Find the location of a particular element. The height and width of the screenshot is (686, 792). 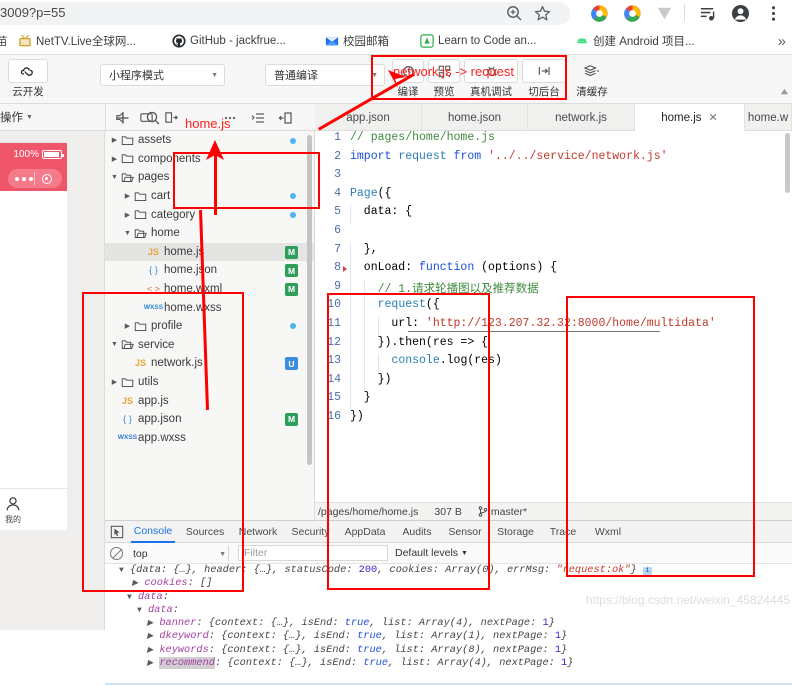

add-icon is located at coordinates (123, 118).